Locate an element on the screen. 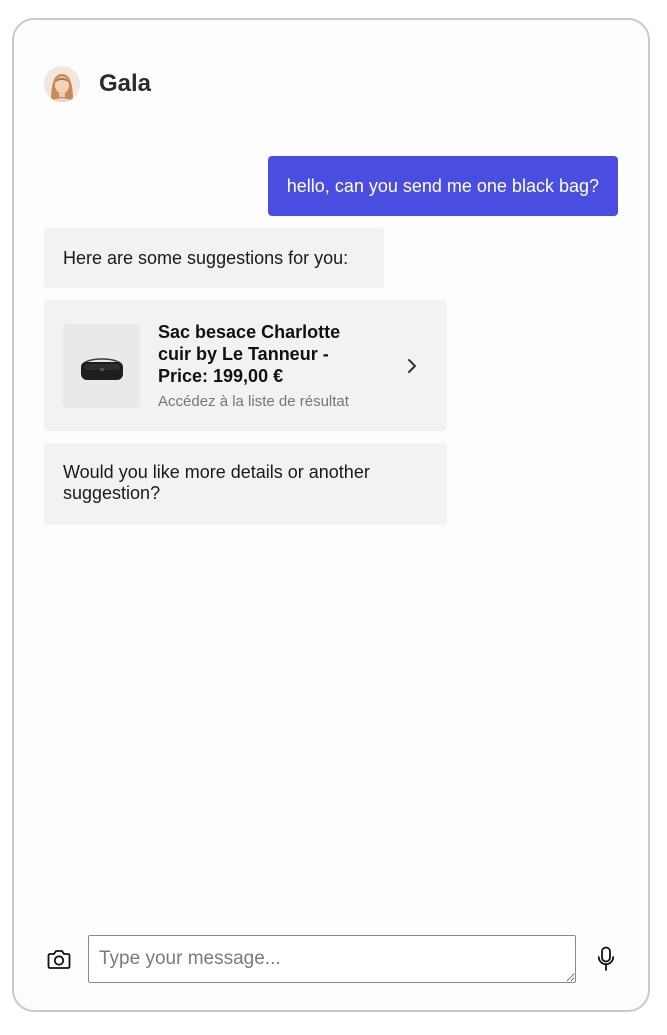  product-thumbnail is located at coordinates (101, 365).